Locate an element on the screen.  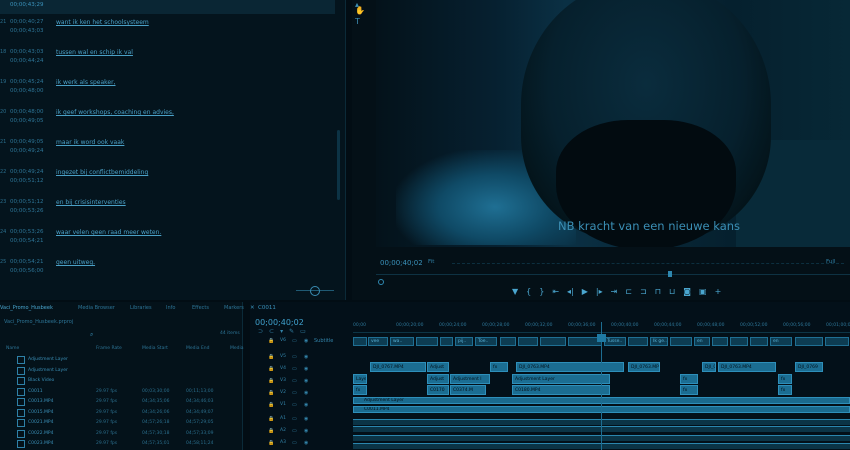
caption-out-timecode: 00;00;51;12 is located at coordinates (27, 181).